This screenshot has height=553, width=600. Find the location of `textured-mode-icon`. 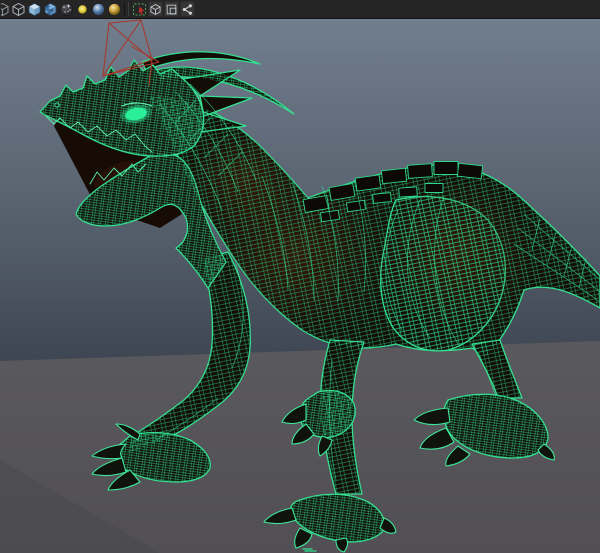

textured-mode-icon is located at coordinates (50, 9).